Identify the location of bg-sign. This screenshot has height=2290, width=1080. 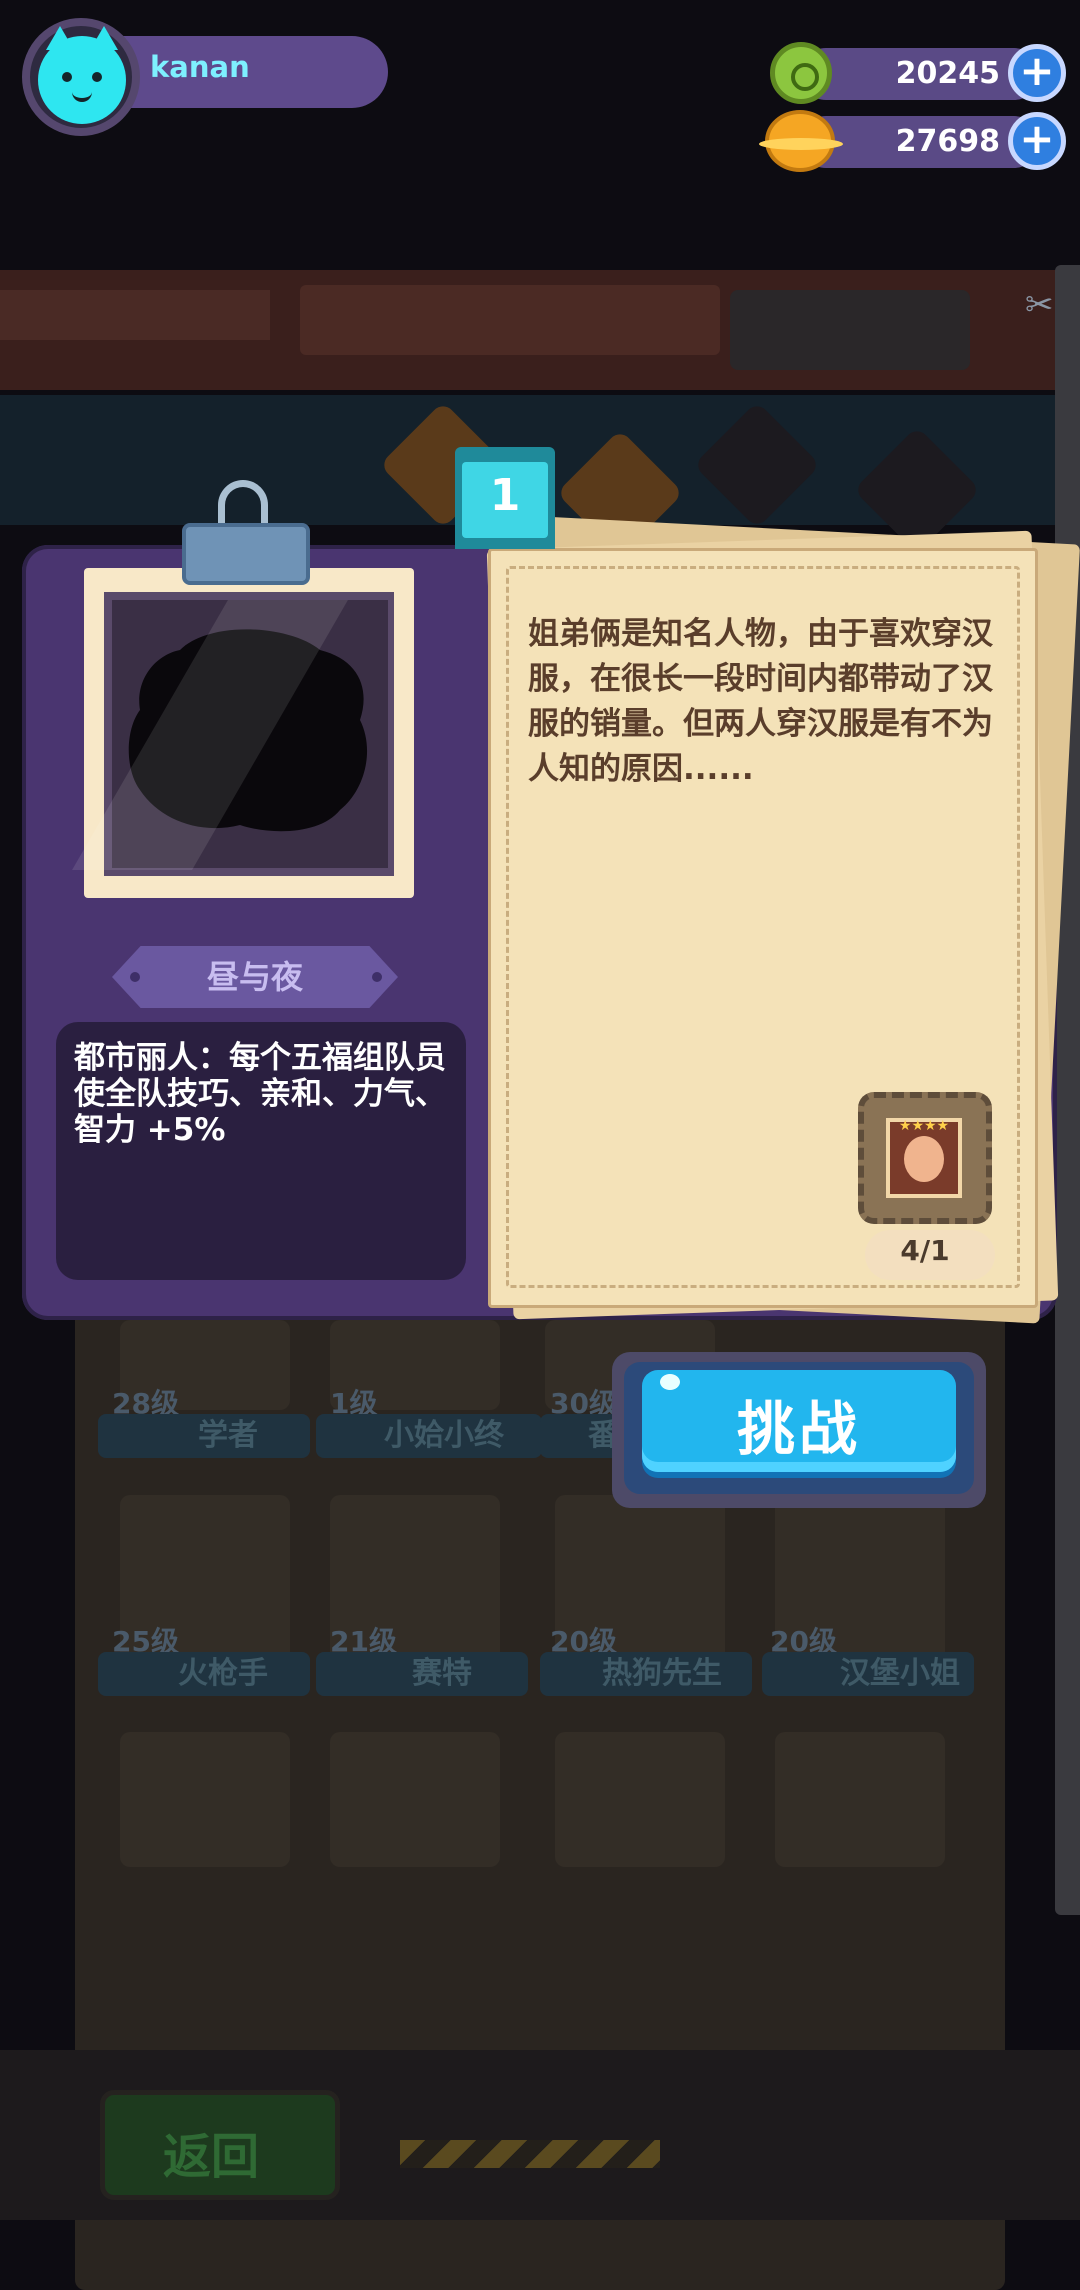
(510, 320).